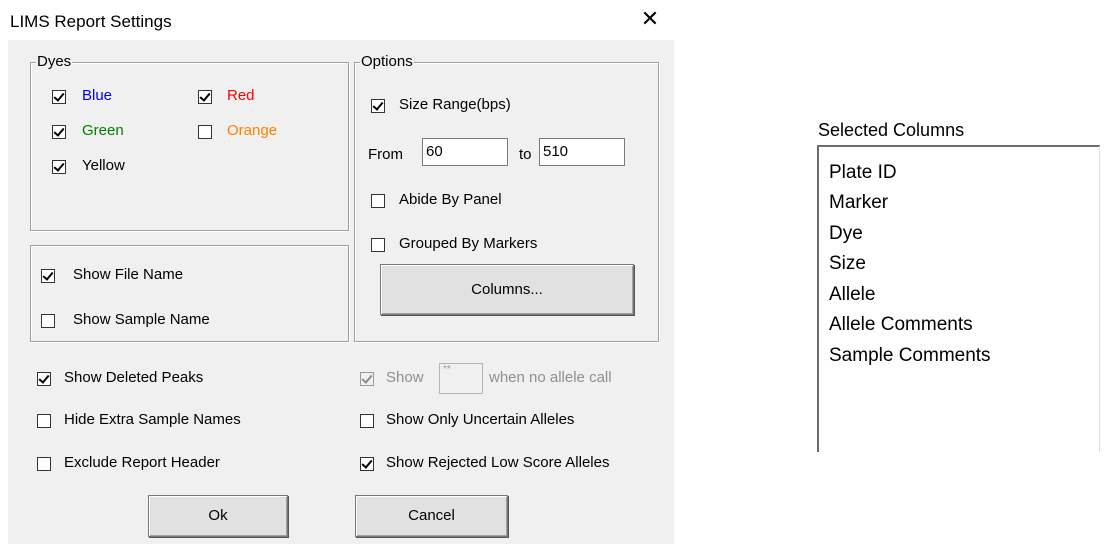 The height and width of the screenshot is (544, 1108). Describe the element at coordinates (455, 104) in the screenshot. I see `size-range-label: Size Range(bps)` at that location.